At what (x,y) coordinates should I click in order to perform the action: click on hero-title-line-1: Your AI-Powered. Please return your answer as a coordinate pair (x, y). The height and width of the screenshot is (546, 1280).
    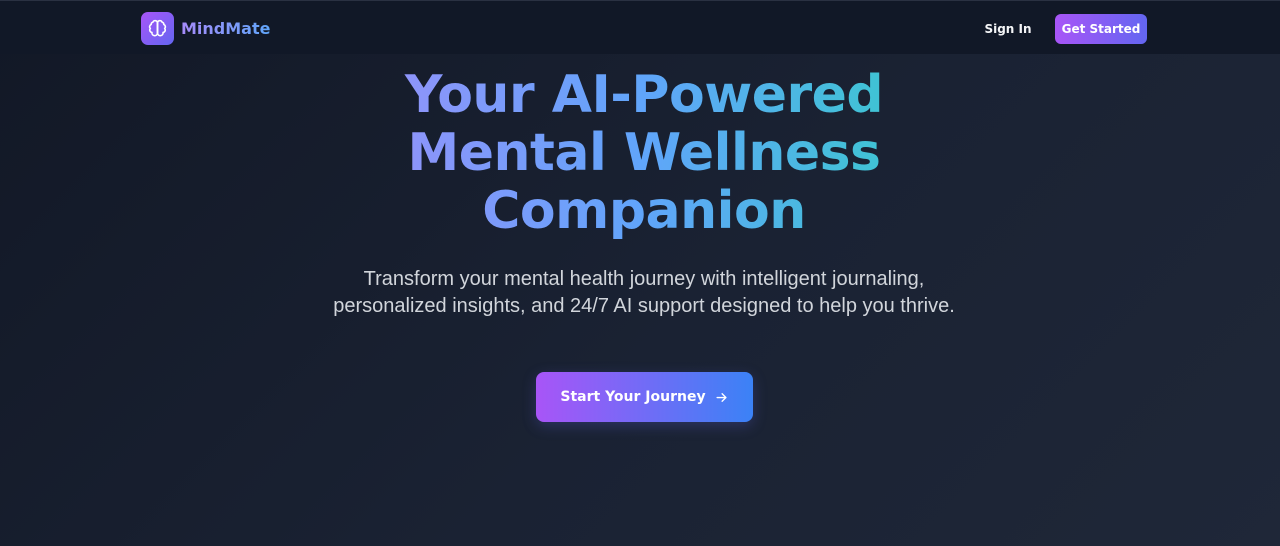
    Looking at the image, I should click on (644, 95).